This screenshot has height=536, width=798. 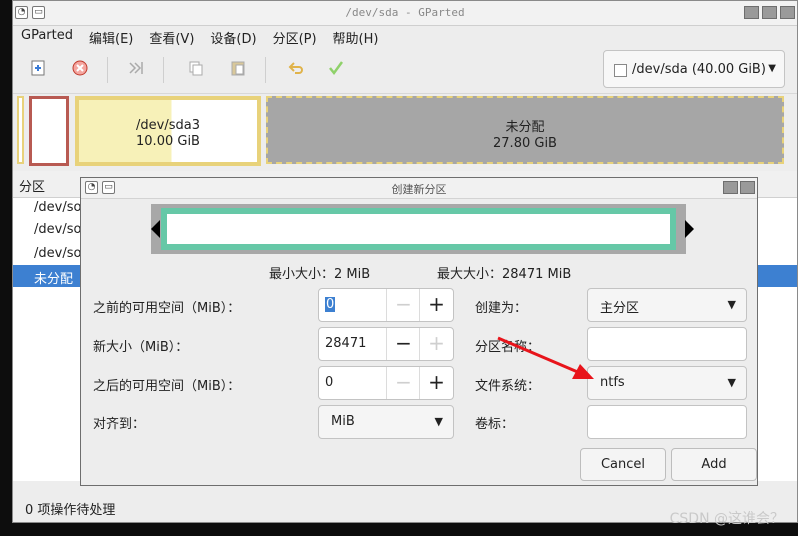 What do you see at coordinates (501, 308) in the screenshot?
I see `create-as-label: 创建为：` at bounding box center [501, 308].